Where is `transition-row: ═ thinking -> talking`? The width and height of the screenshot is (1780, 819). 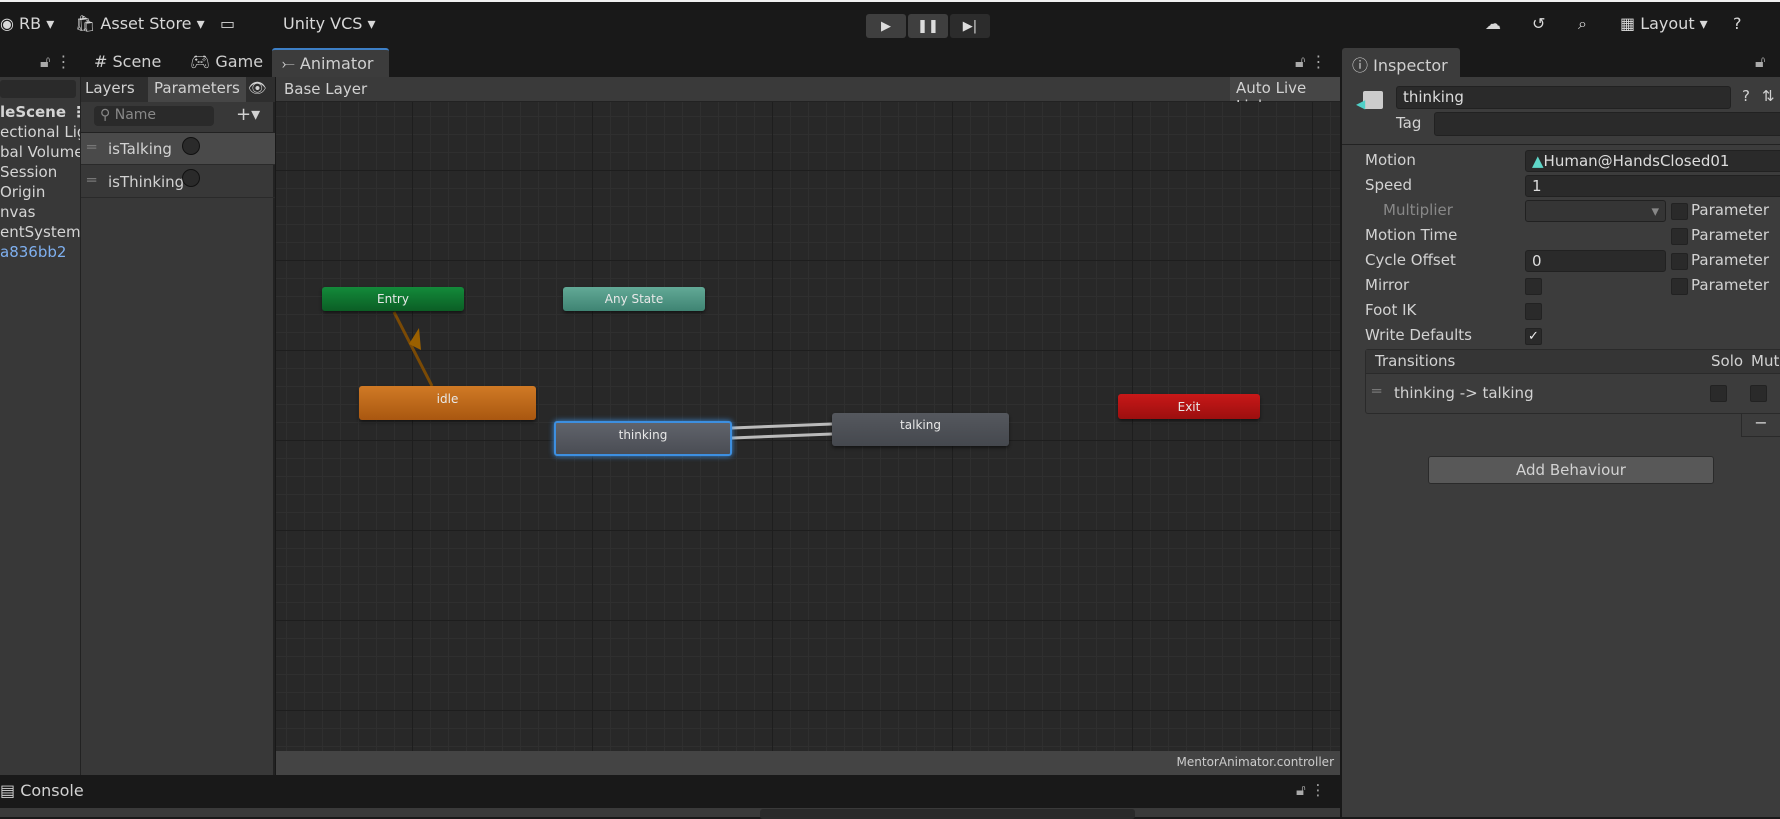
transition-row: ═ thinking -> talking is located at coordinates (1573, 394).